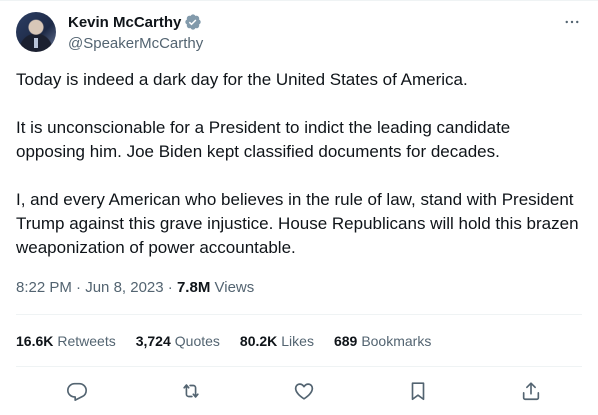 The image size is (598, 415). What do you see at coordinates (193, 287) in the screenshot?
I see `views-count: 7.8M` at bounding box center [193, 287].